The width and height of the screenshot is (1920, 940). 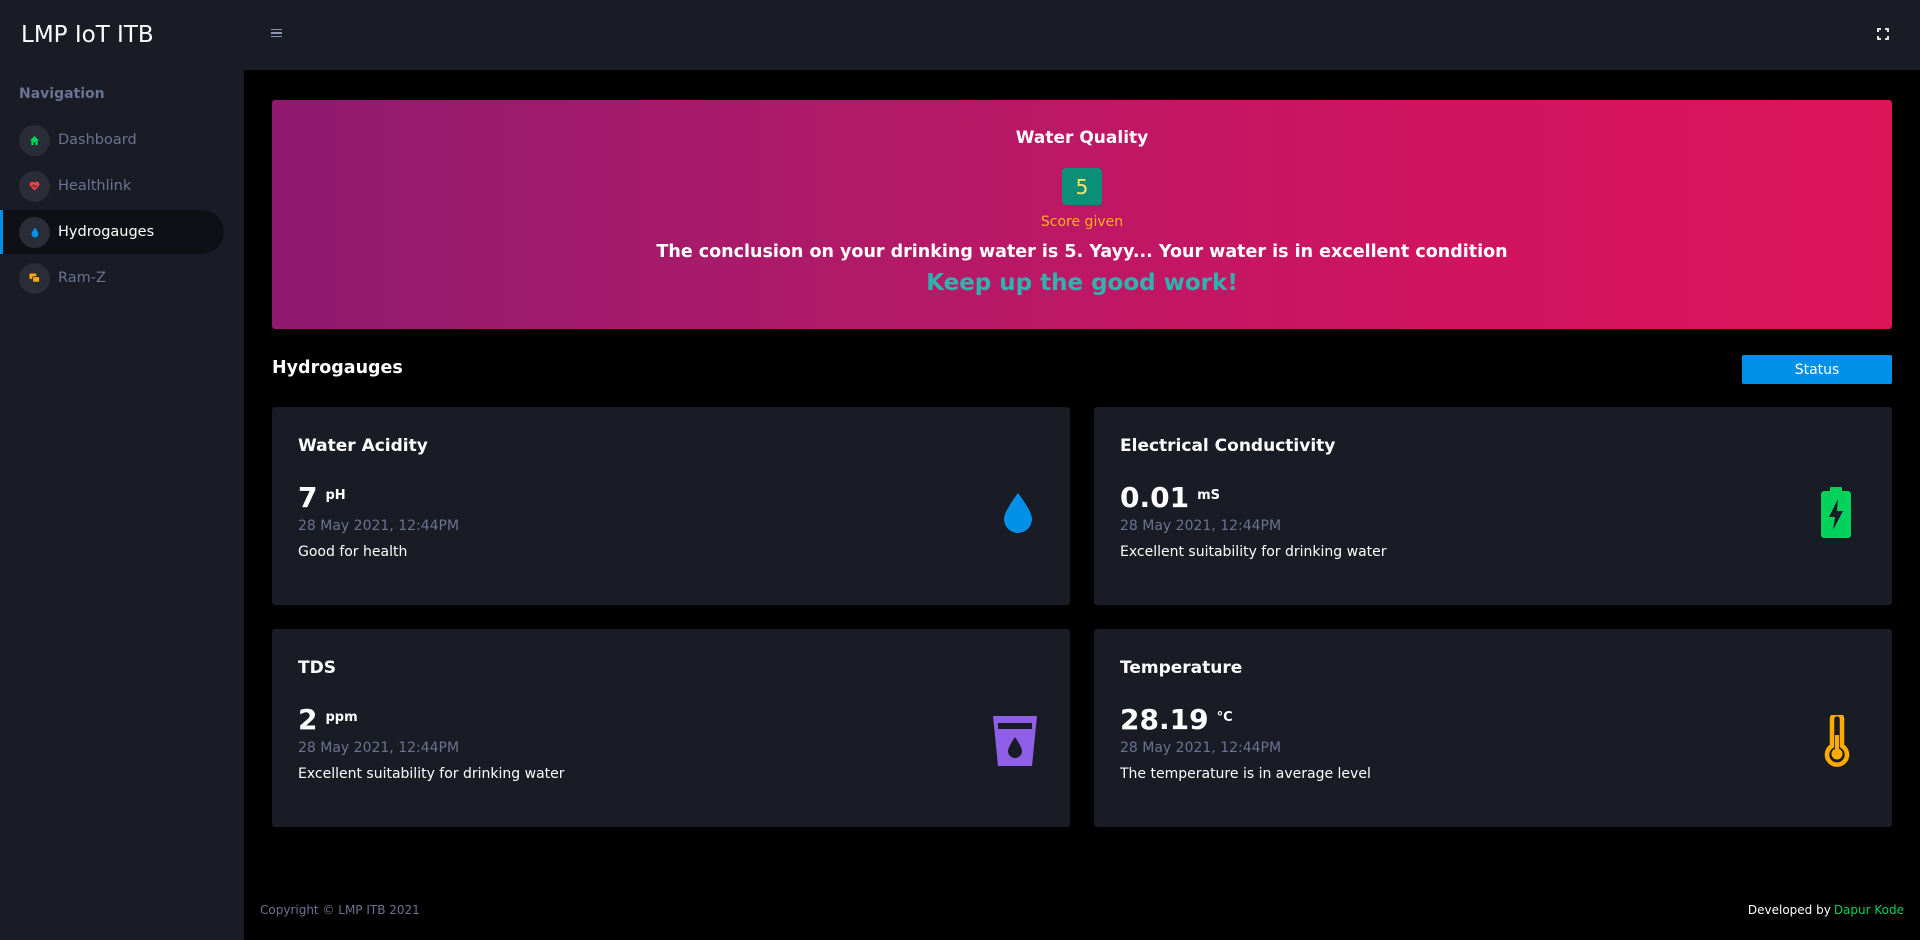 What do you see at coordinates (335, 495) in the screenshot?
I see `card-unit: pH` at bounding box center [335, 495].